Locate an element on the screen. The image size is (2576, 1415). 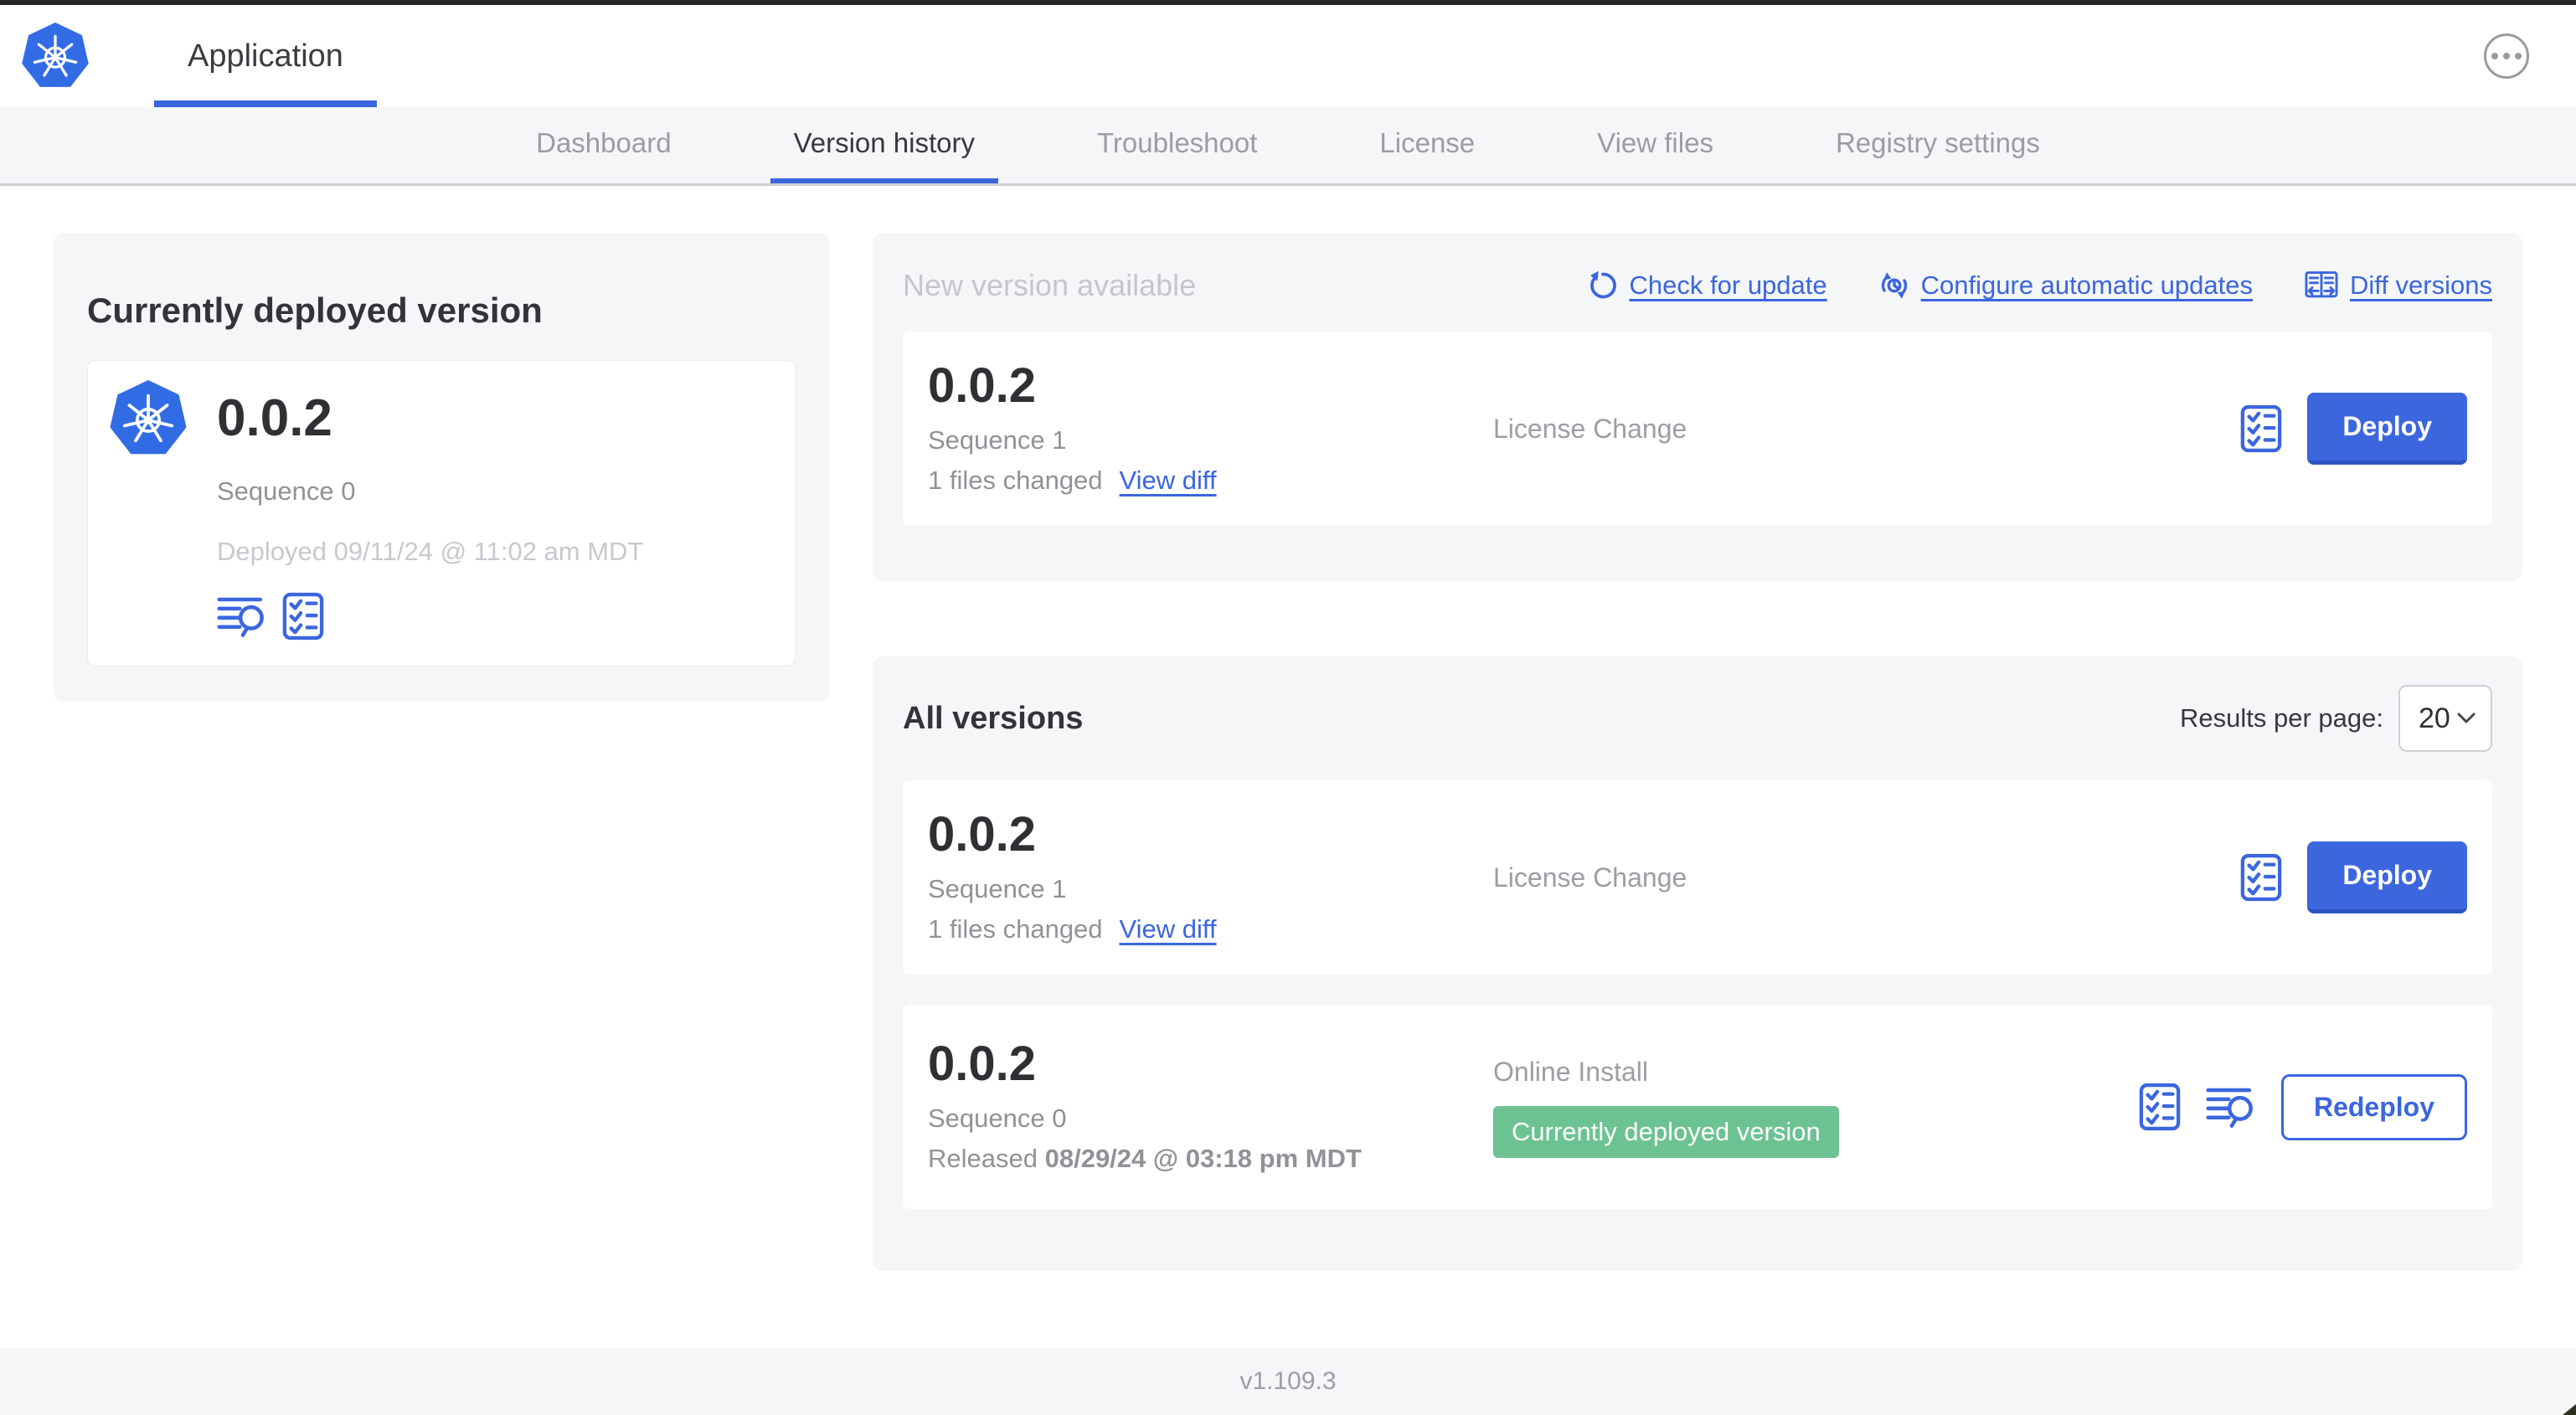
application-tab: Application is located at coordinates (265, 56).